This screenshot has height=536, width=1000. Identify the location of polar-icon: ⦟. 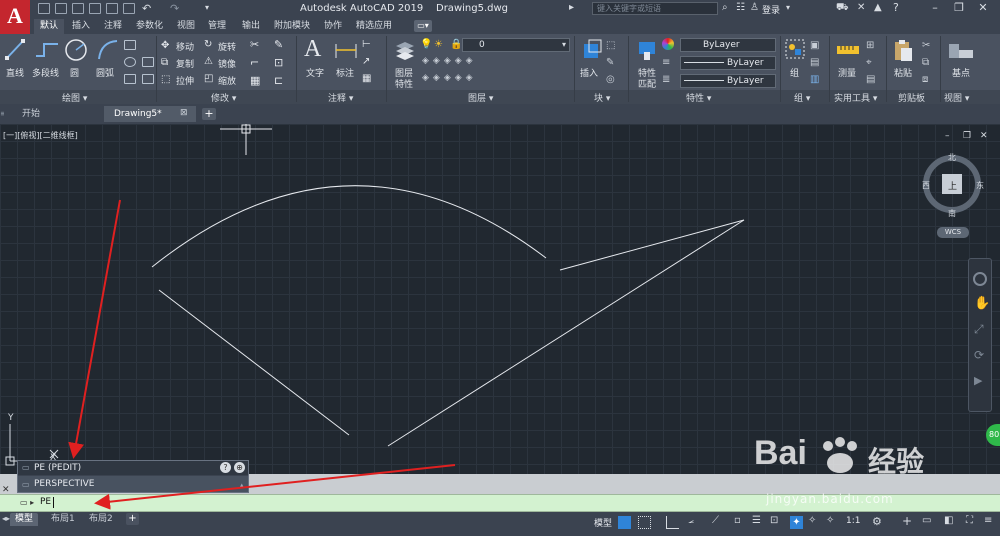
(691, 520).